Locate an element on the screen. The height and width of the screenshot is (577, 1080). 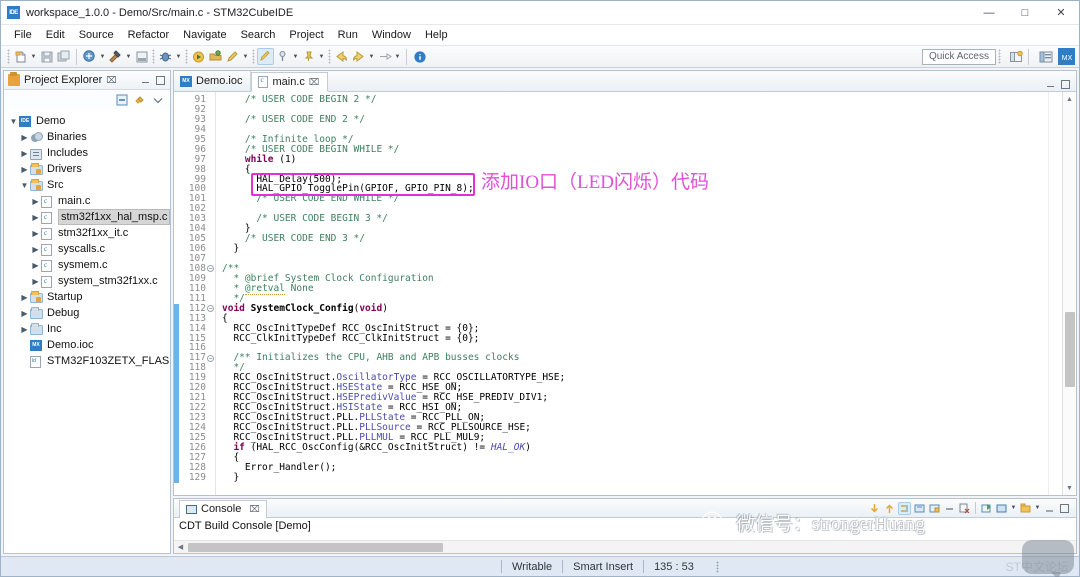
tree-item-system-stm32f1xx-c: ▶ system_stm32f1xx.c is located at coordinates (87, 281).